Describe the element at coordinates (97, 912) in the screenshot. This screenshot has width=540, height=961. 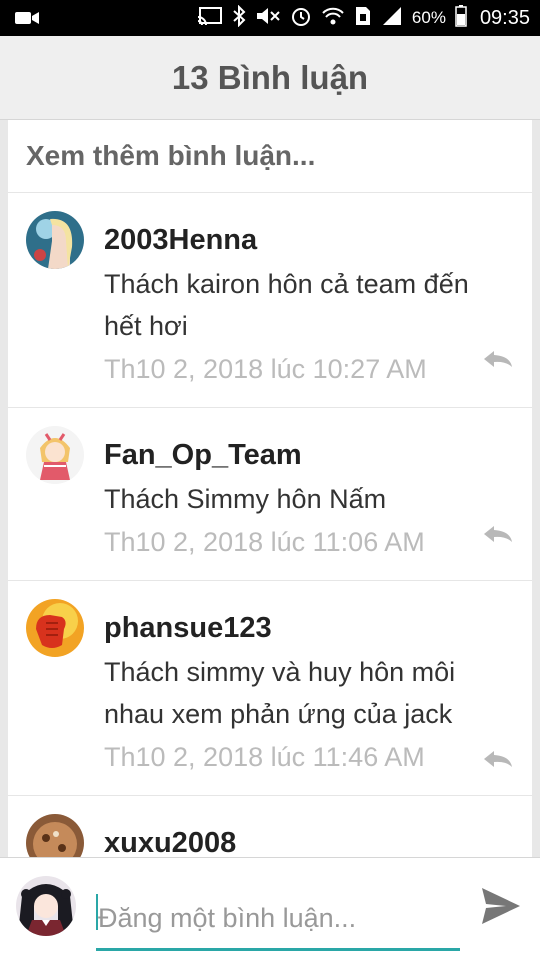
I see `text-cursor` at that location.